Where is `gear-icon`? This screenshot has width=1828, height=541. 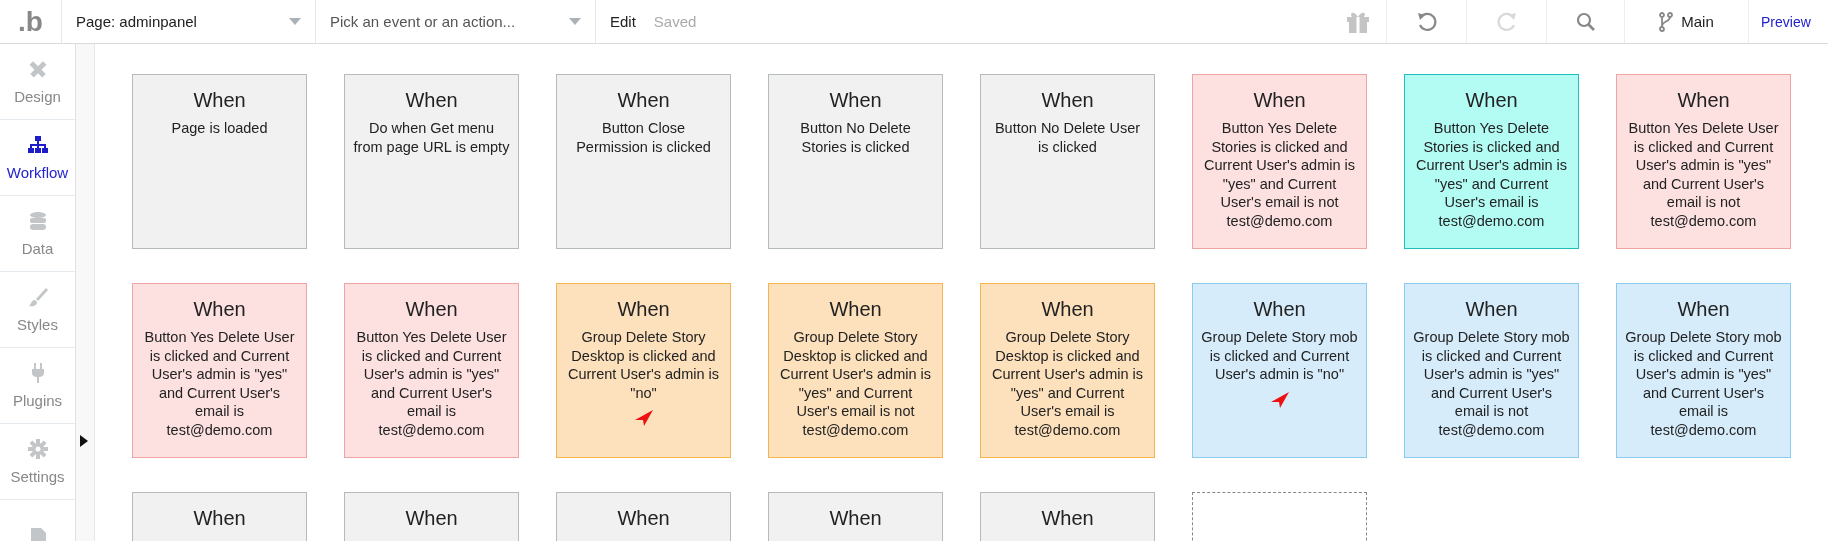 gear-icon is located at coordinates (37, 449).